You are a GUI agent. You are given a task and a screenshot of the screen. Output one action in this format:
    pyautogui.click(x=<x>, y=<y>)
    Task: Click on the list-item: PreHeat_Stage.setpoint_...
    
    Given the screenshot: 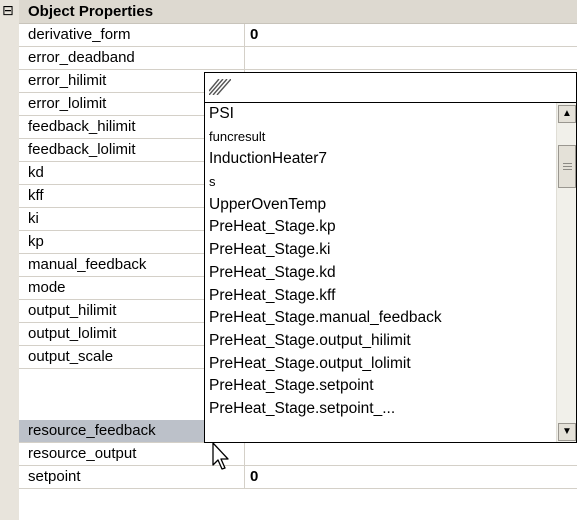 What is the action you would take?
    pyautogui.click(x=381, y=409)
    